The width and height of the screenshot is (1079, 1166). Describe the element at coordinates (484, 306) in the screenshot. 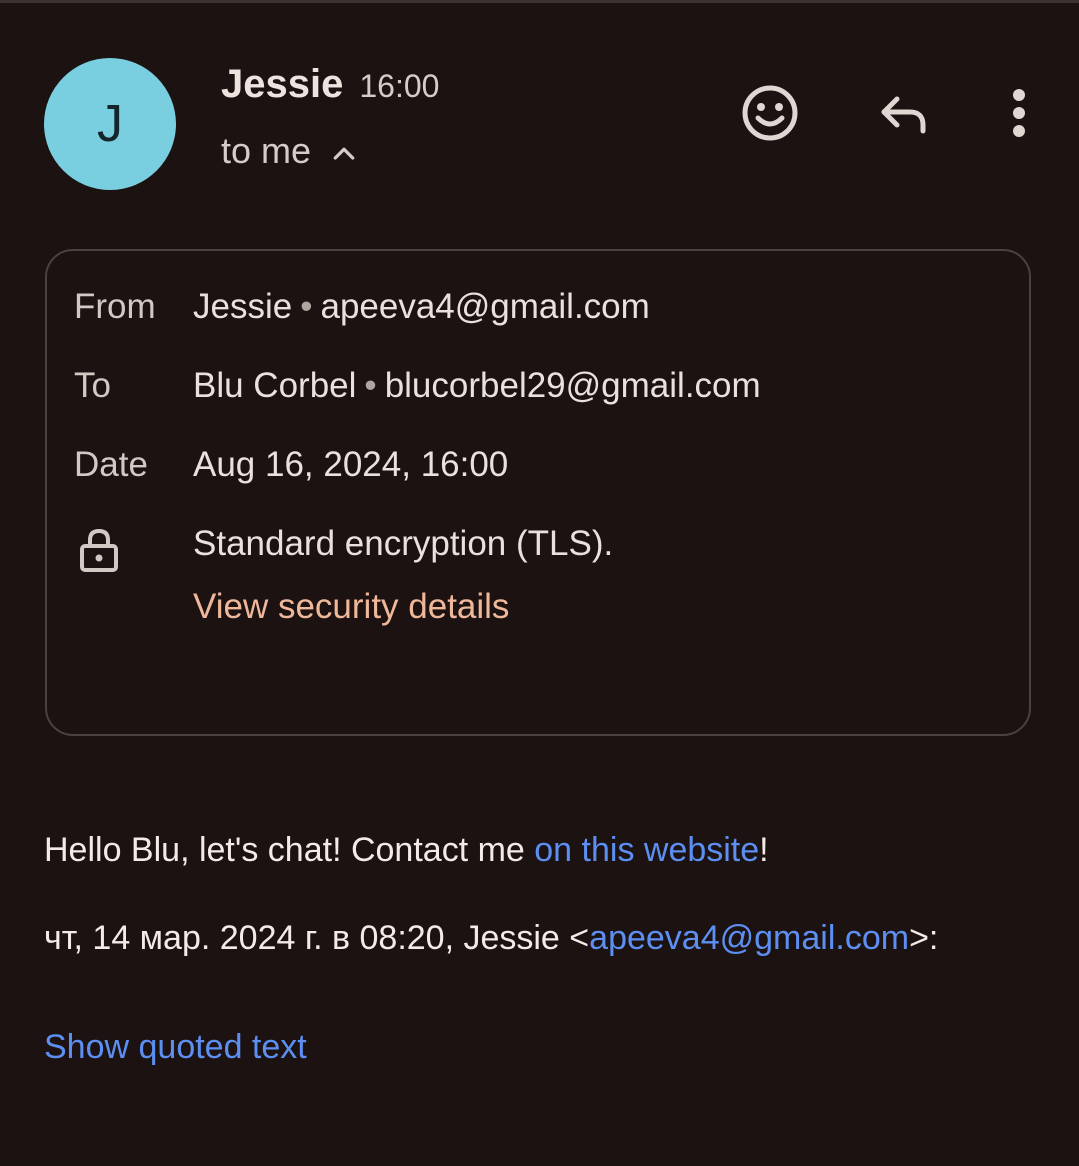

I see `from-email: apeeva4@gmail.com` at that location.